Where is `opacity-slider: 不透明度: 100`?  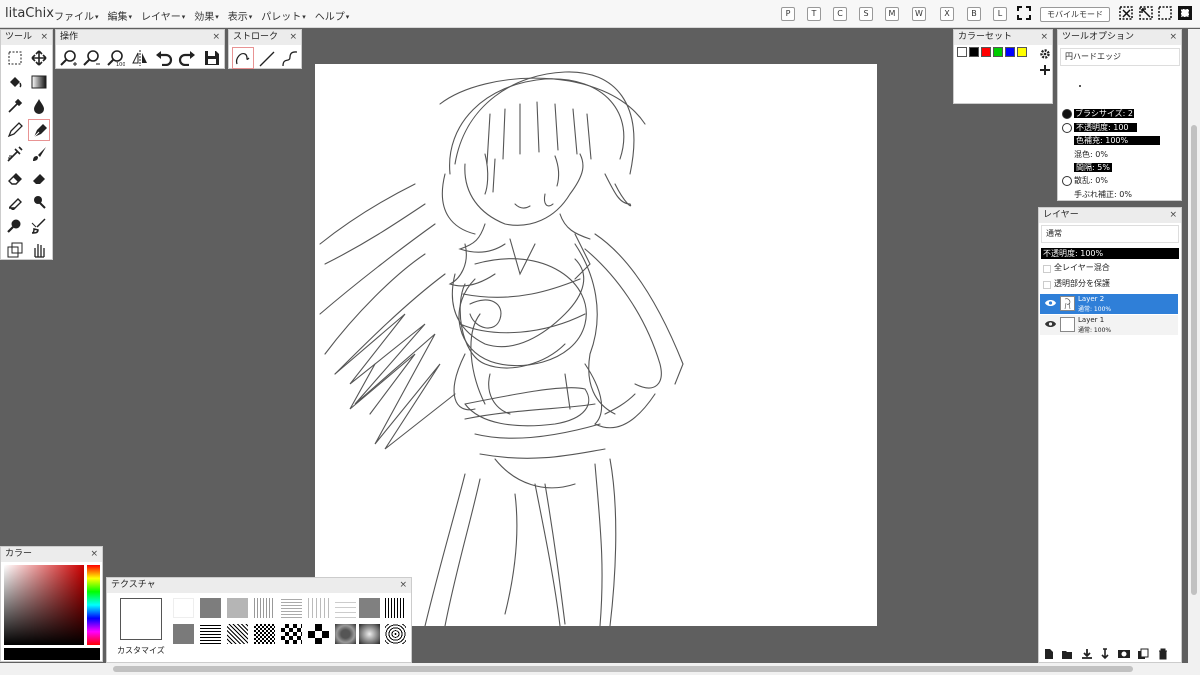 opacity-slider: 不透明度: 100 is located at coordinates (1105, 128).